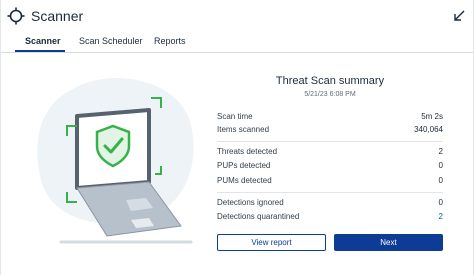  What do you see at coordinates (330, 204) in the screenshot?
I see `row-detections-ignored: Detections ignored 0` at bounding box center [330, 204].